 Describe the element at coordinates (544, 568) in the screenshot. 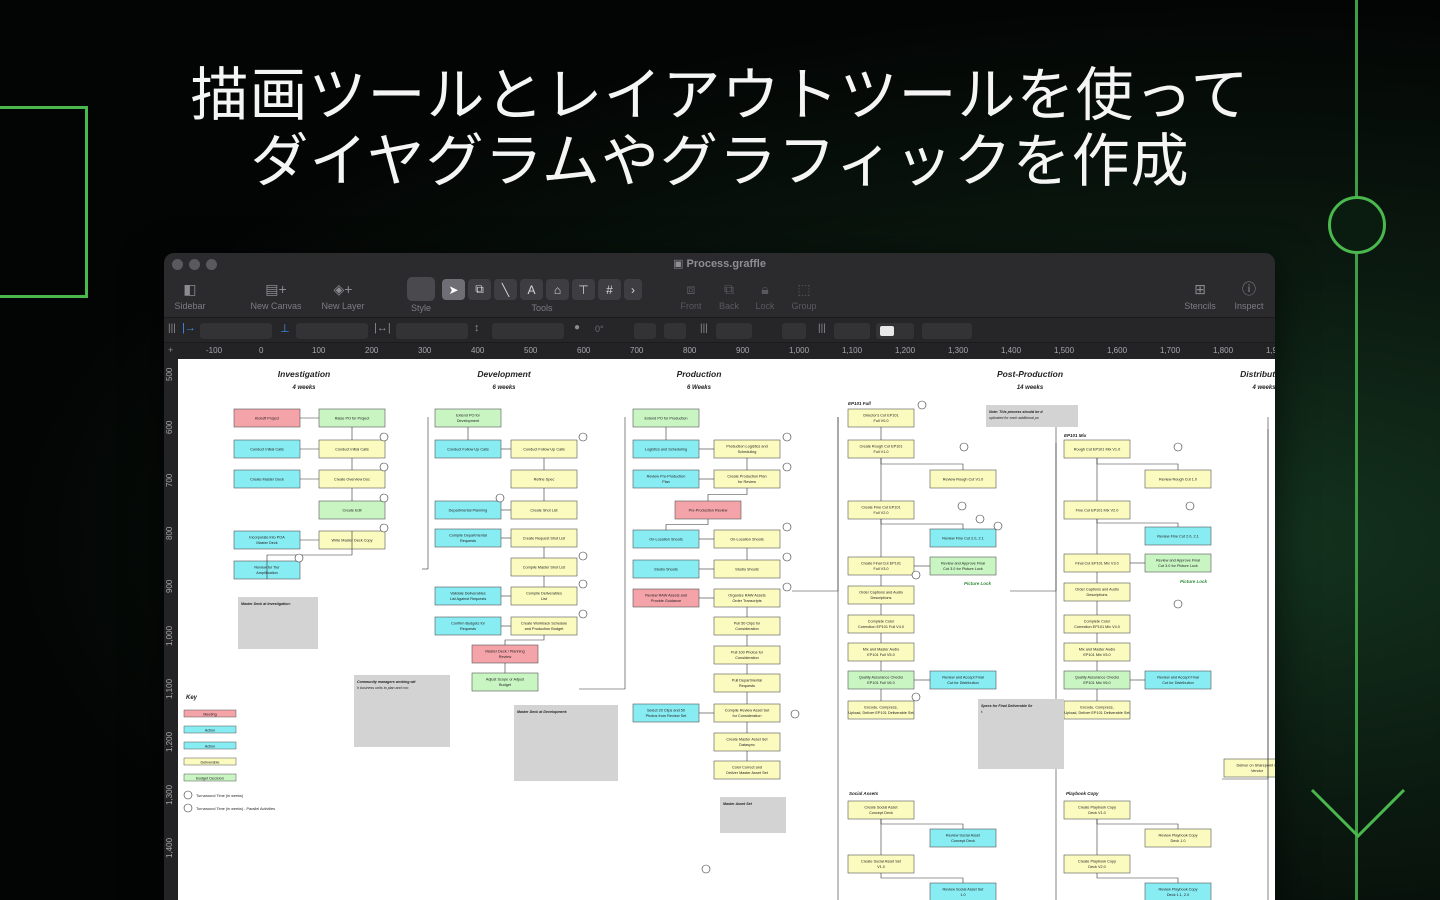

I see `process-node-label: Compile Master Shot List` at that location.